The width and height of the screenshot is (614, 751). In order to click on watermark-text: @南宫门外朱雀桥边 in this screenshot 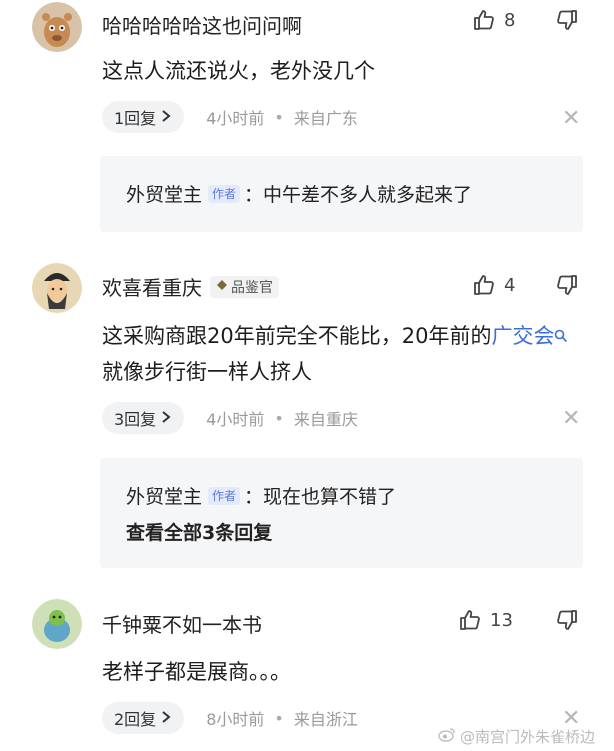, I will do `click(528, 737)`.